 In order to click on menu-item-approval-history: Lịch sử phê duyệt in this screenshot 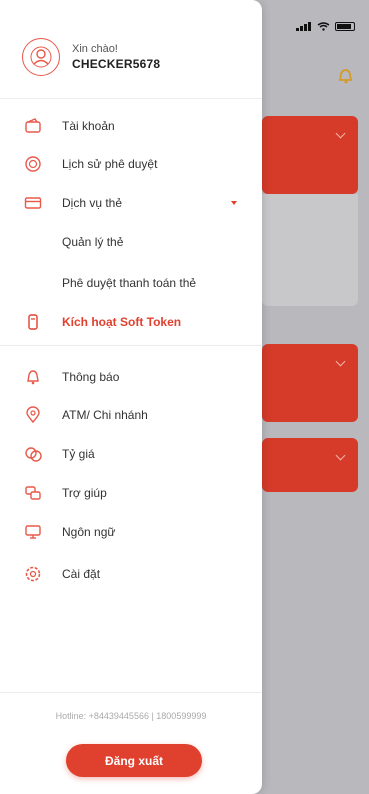, I will do `click(131, 164)`.